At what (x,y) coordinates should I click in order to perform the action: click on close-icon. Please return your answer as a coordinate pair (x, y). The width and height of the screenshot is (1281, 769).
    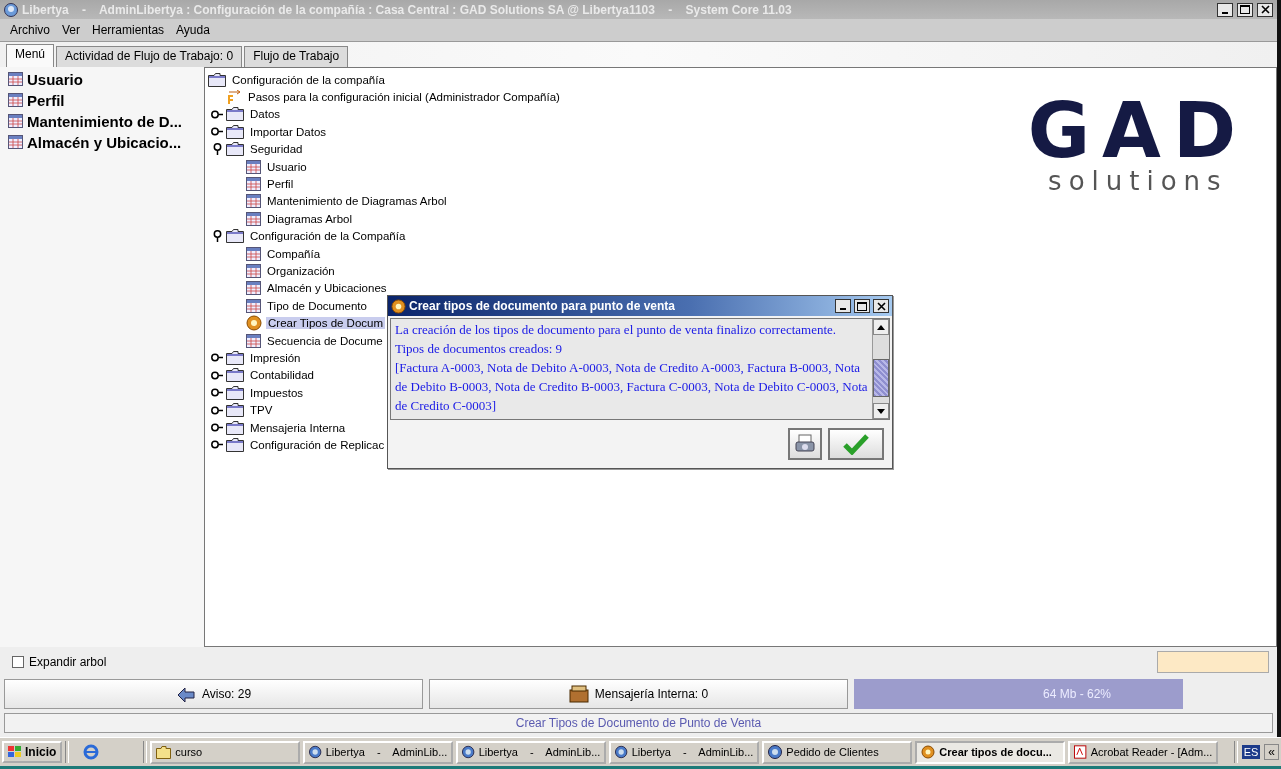
    Looking at the image, I should click on (1265, 9).